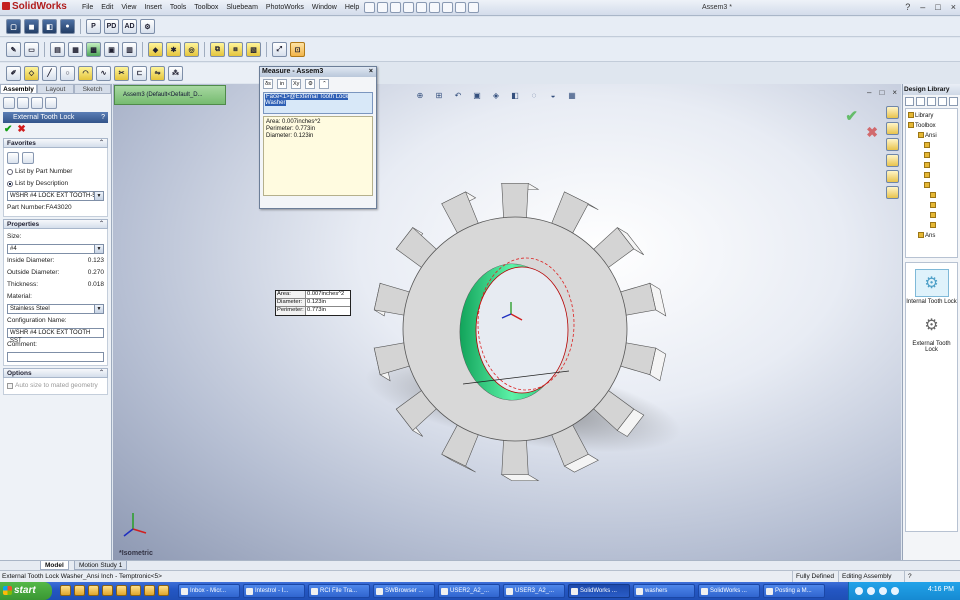  What do you see at coordinates (10, 184) in the screenshot?
I see `radio-selected-icon` at bounding box center [10, 184].